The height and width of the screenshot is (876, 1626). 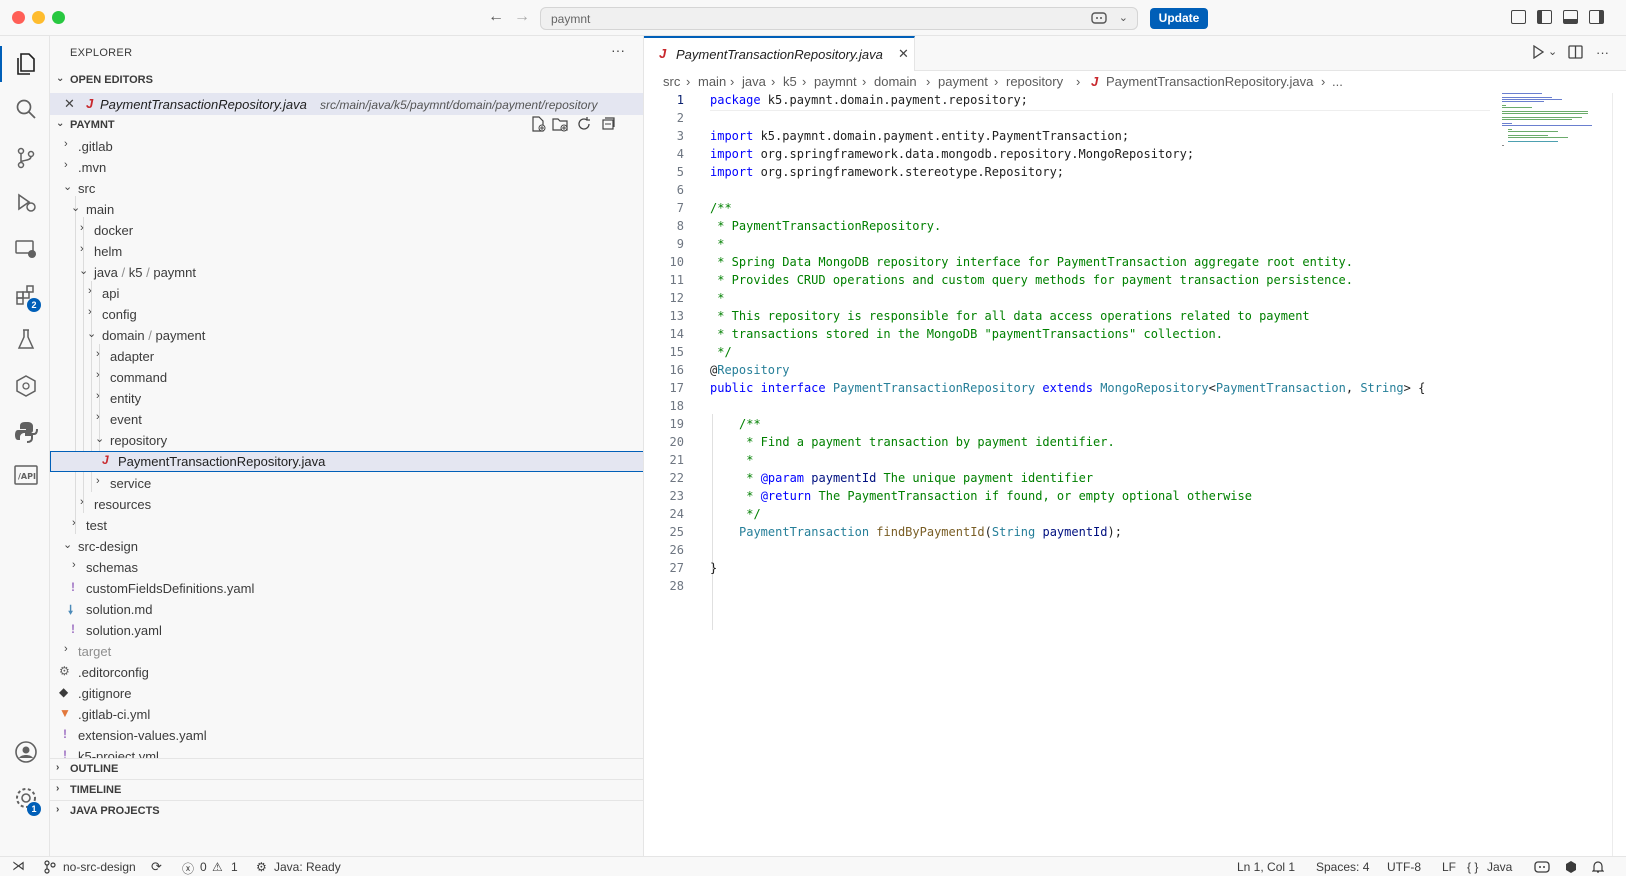 What do you see at coordinates (1542, 868) in the screenshot?
I see `copilot-status-icon` at bounding box center [1542, 868].